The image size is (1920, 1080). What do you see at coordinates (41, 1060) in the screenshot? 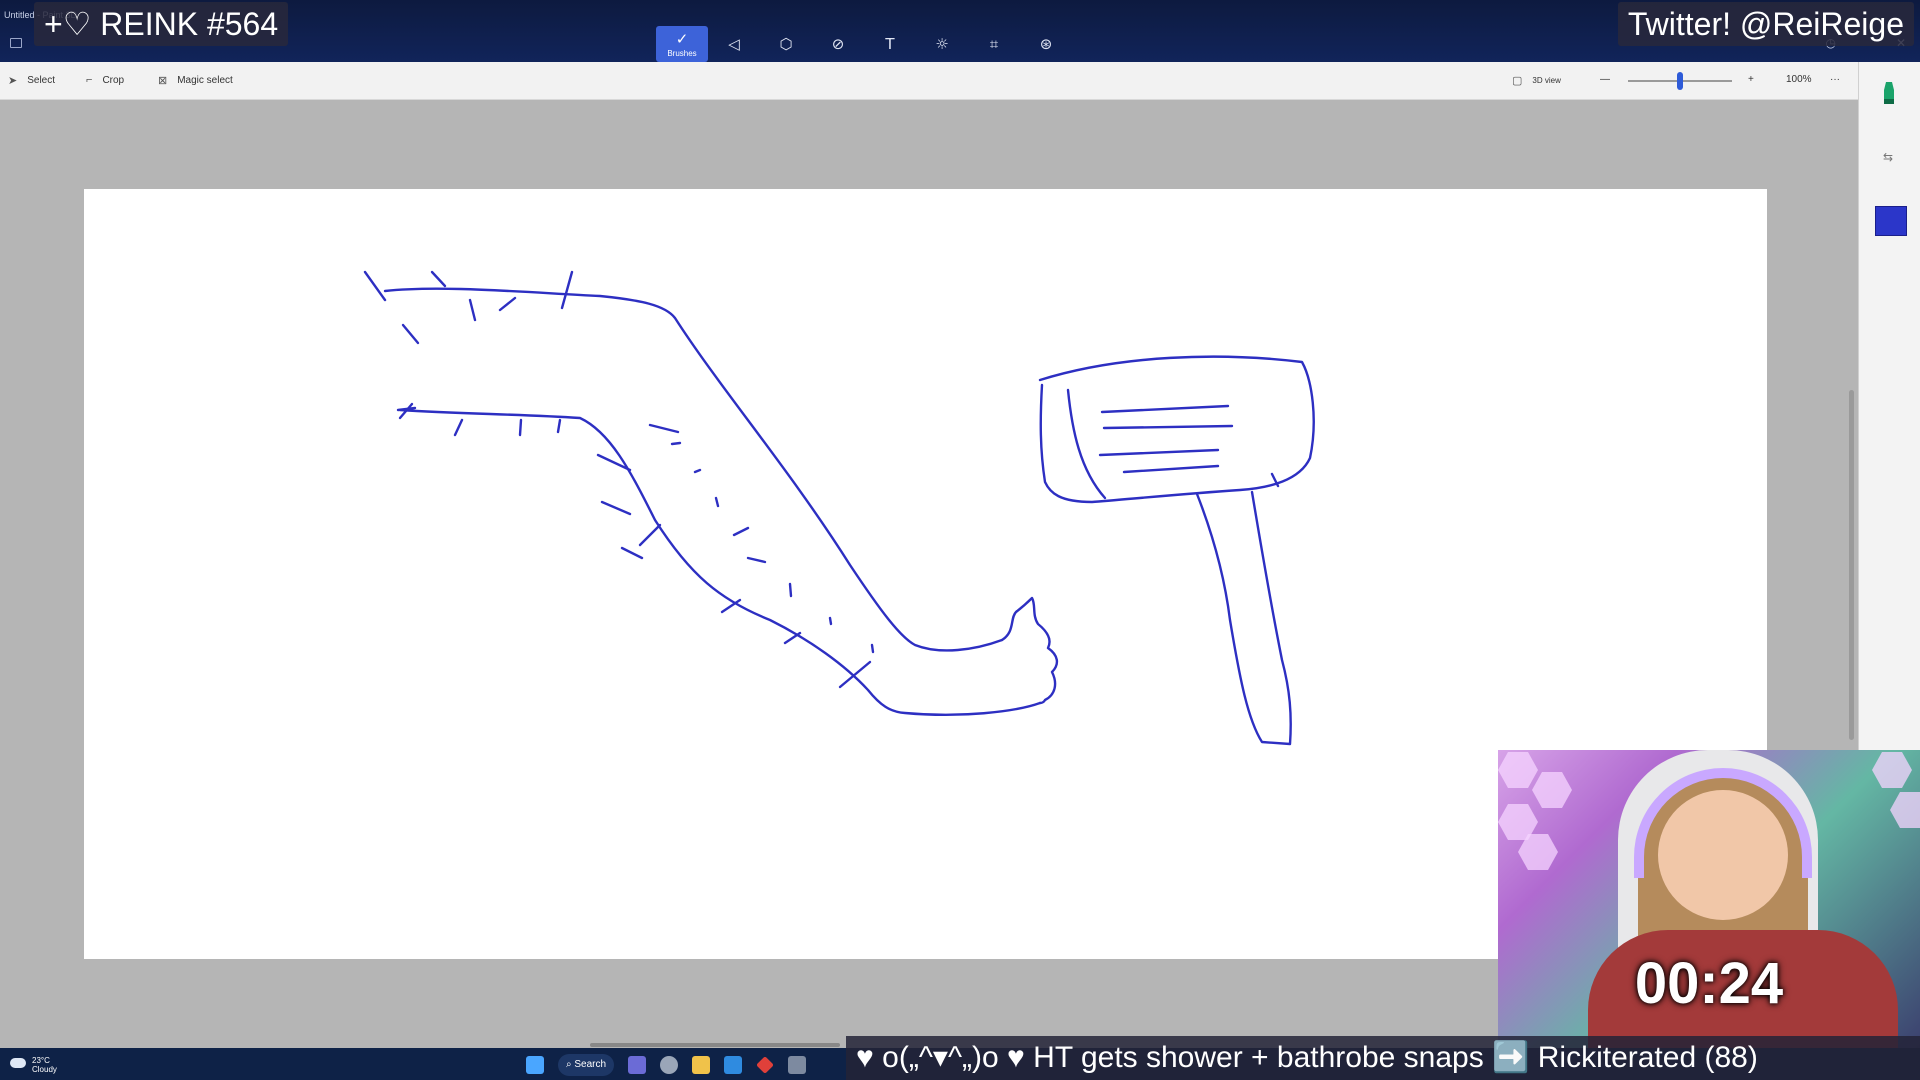
I see `temperature: 23°C` at bounding box center [41, 1060].